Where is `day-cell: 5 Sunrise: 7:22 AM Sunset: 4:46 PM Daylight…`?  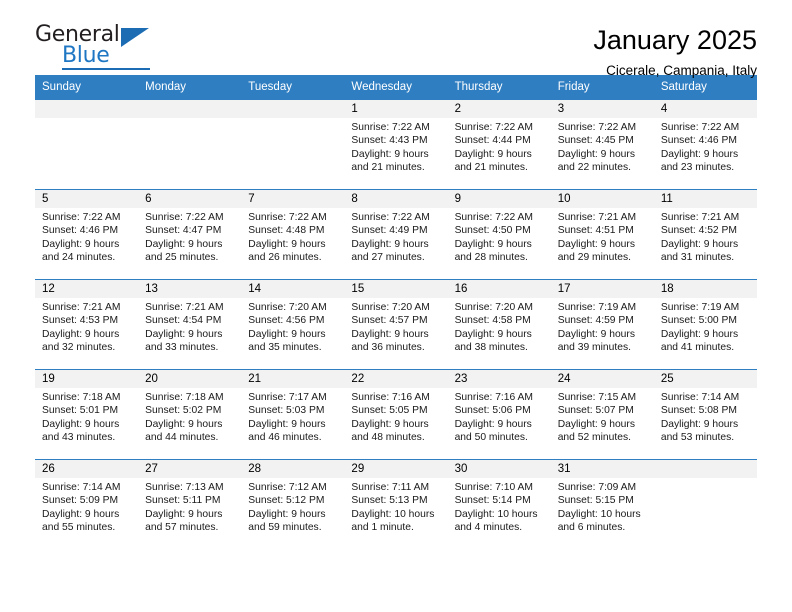 day-cell: 5 Sunrise: 7:22 AM Sunset: 4:46 PM Daylight… is located at coordinates (87, 234).